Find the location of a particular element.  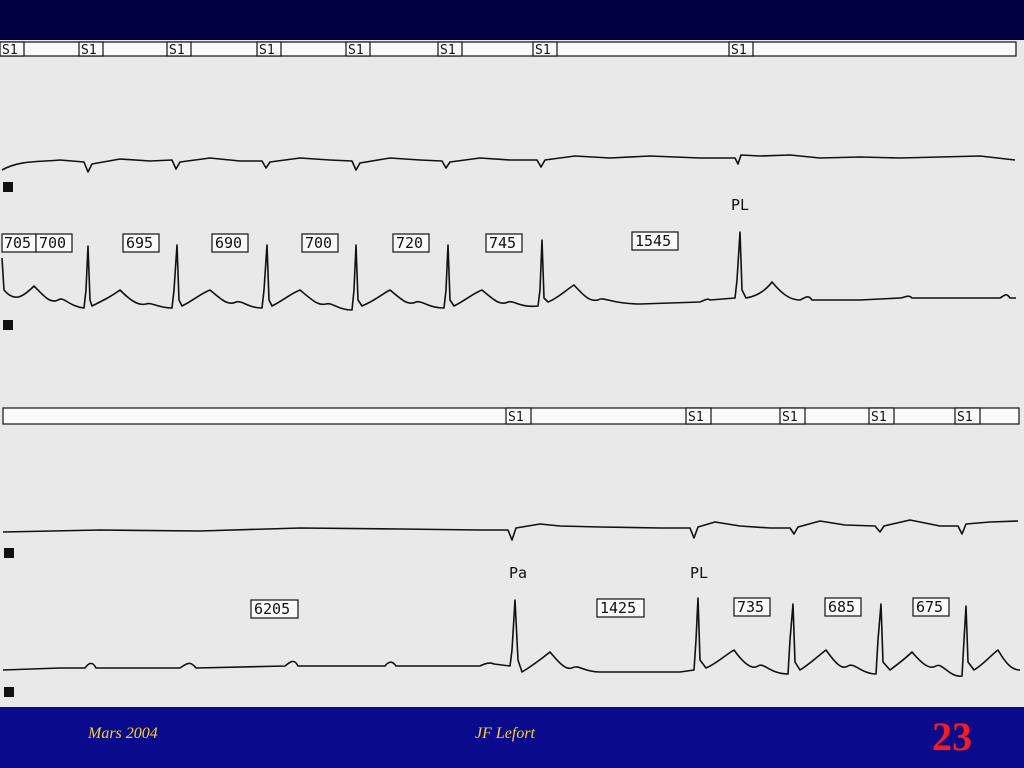

slide-number: 23 is located at coordinates (952, 736).